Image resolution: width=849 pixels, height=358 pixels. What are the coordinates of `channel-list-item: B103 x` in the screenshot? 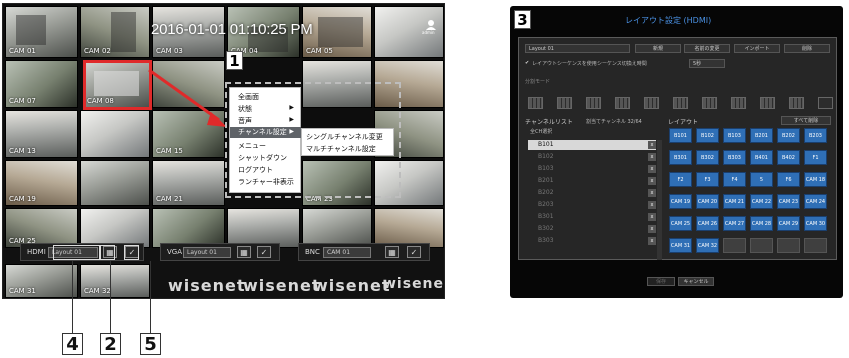 It's located at (592, 169).